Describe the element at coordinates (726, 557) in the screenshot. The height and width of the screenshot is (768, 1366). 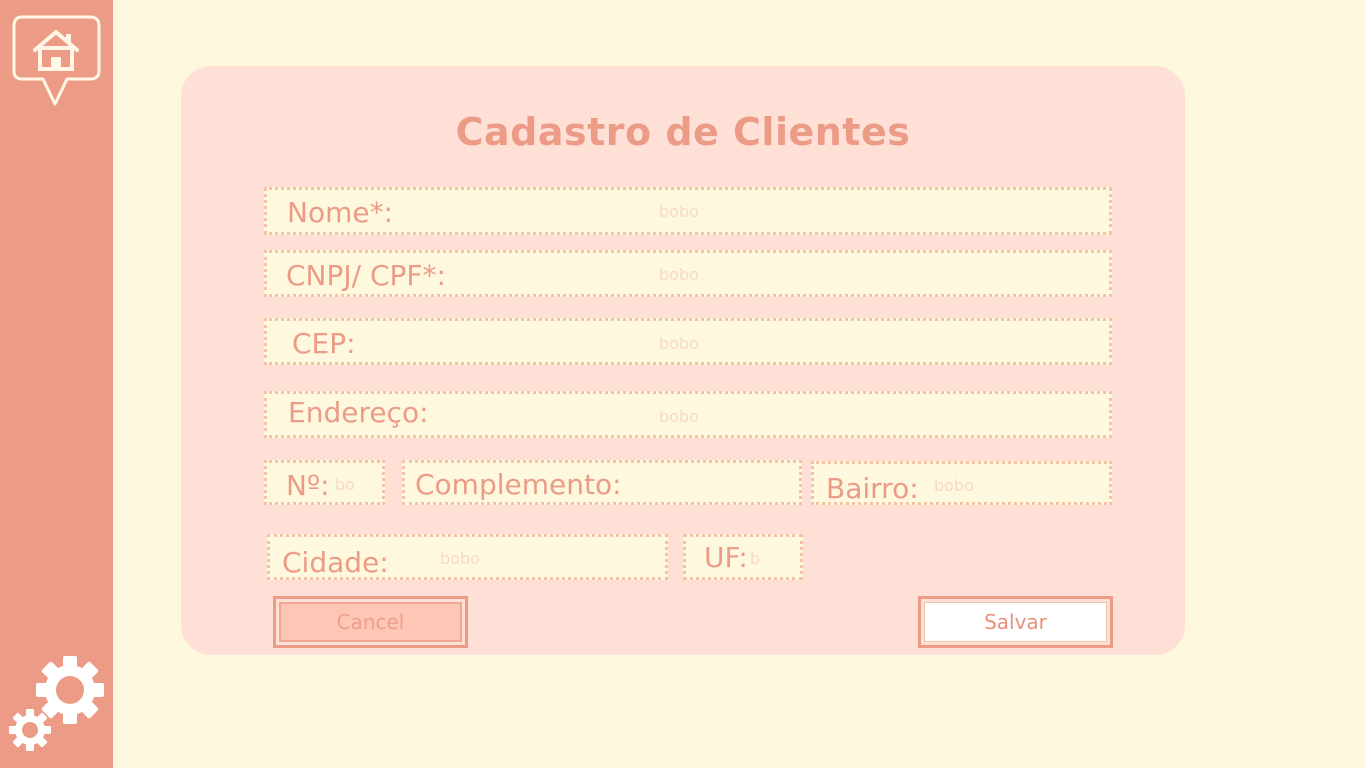
I see `uf-label: UF:` at that location.